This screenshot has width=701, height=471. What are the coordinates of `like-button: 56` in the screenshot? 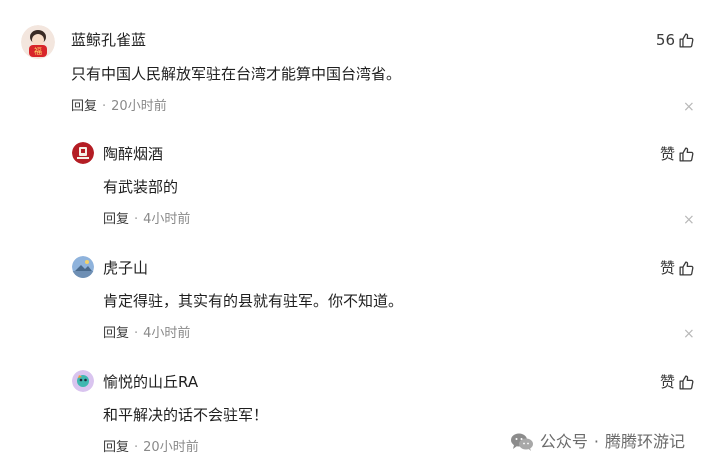 It's located at (675, 40).